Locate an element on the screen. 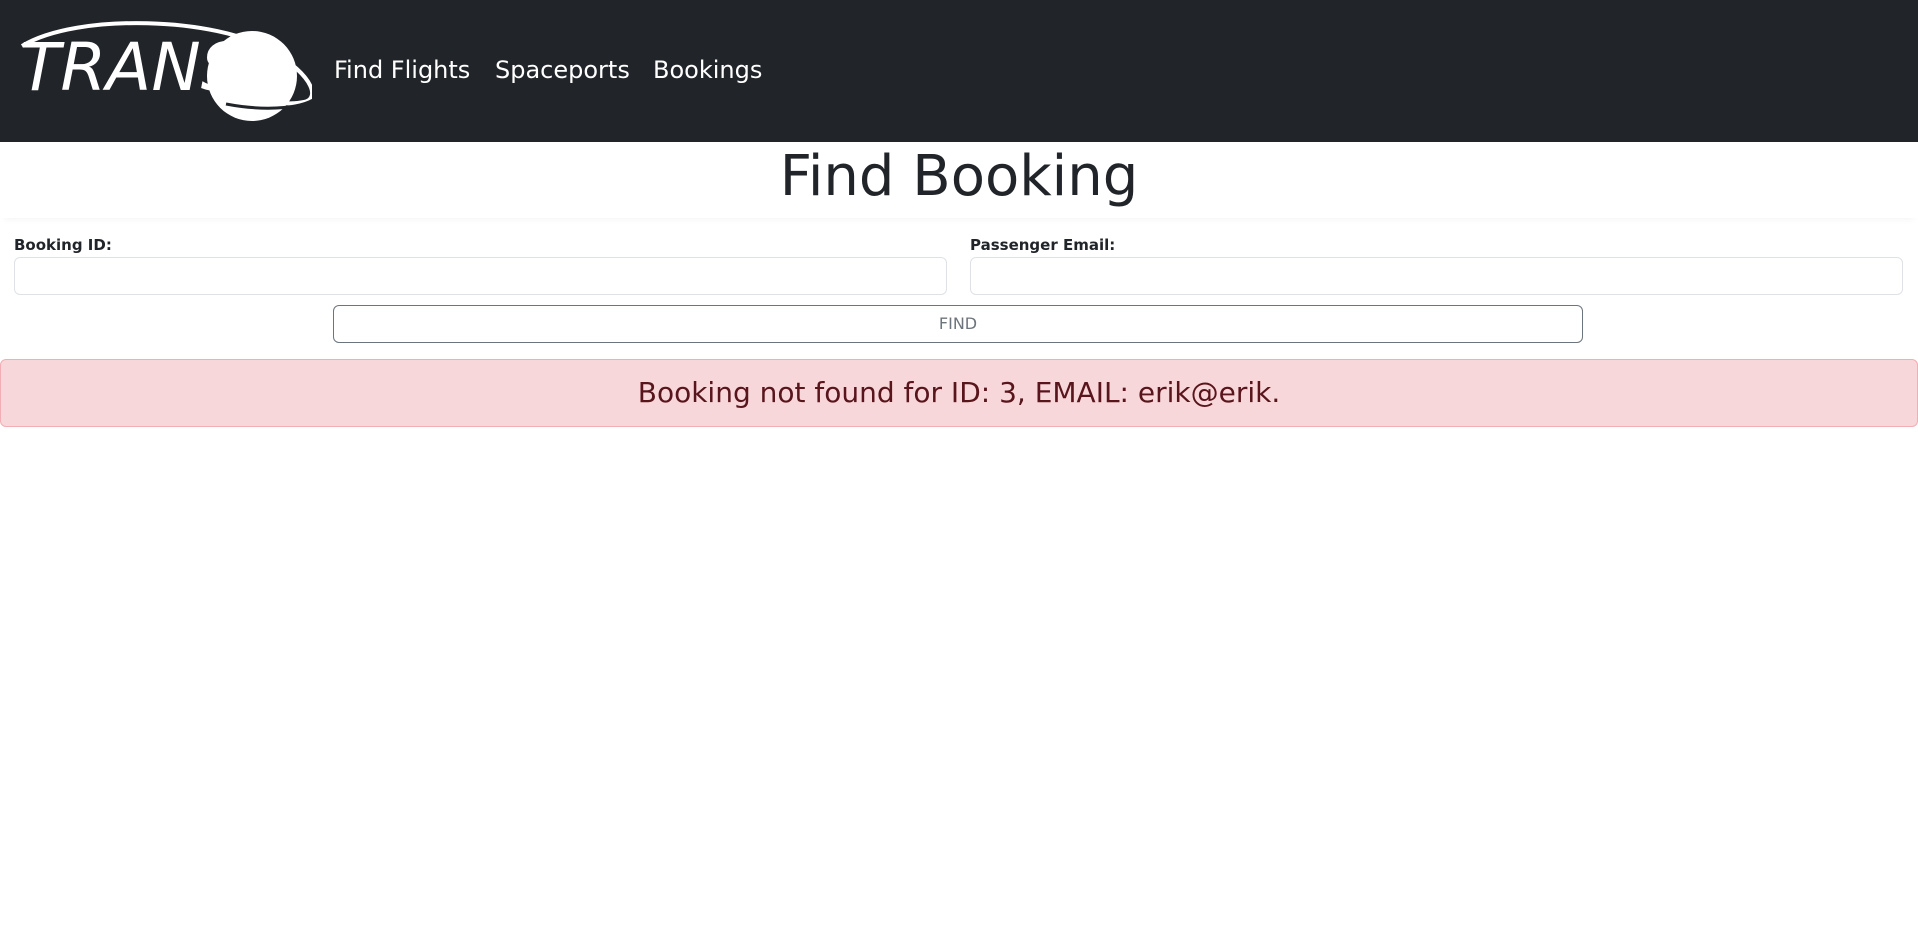  booking-id-input is located at coordinates (480, 276).